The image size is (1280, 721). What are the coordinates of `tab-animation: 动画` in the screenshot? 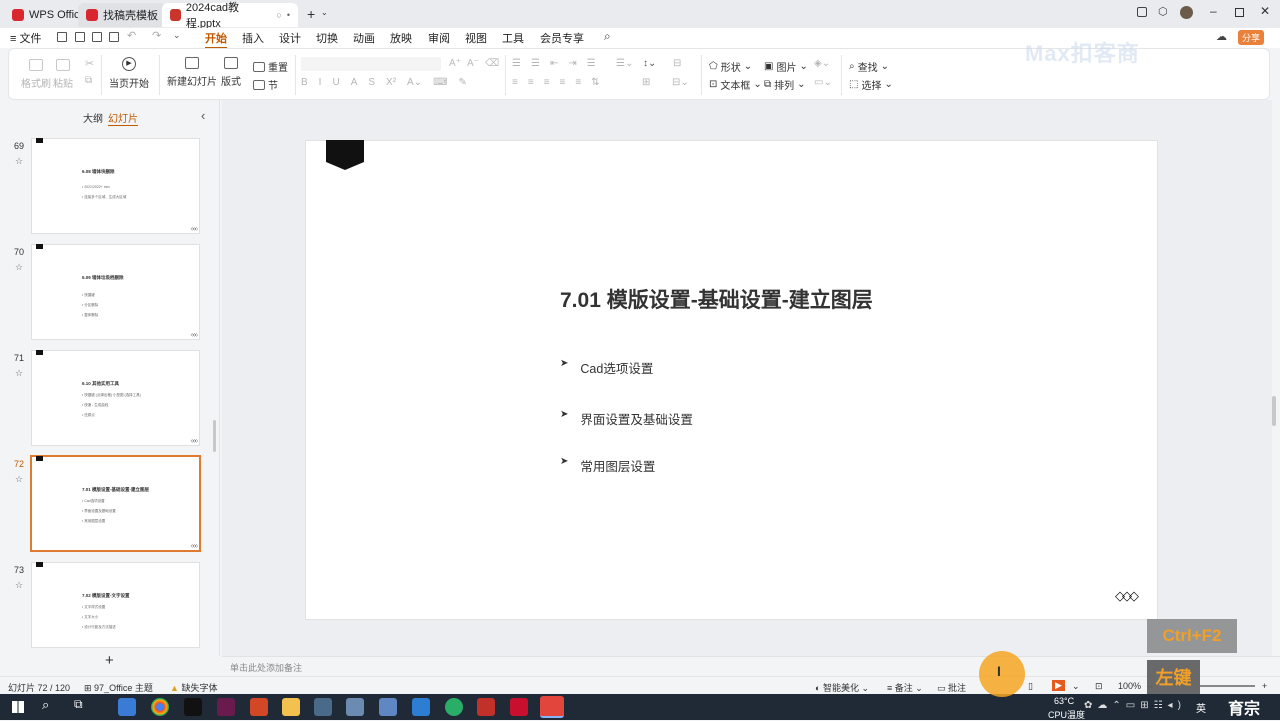 It's located at (364, 38).